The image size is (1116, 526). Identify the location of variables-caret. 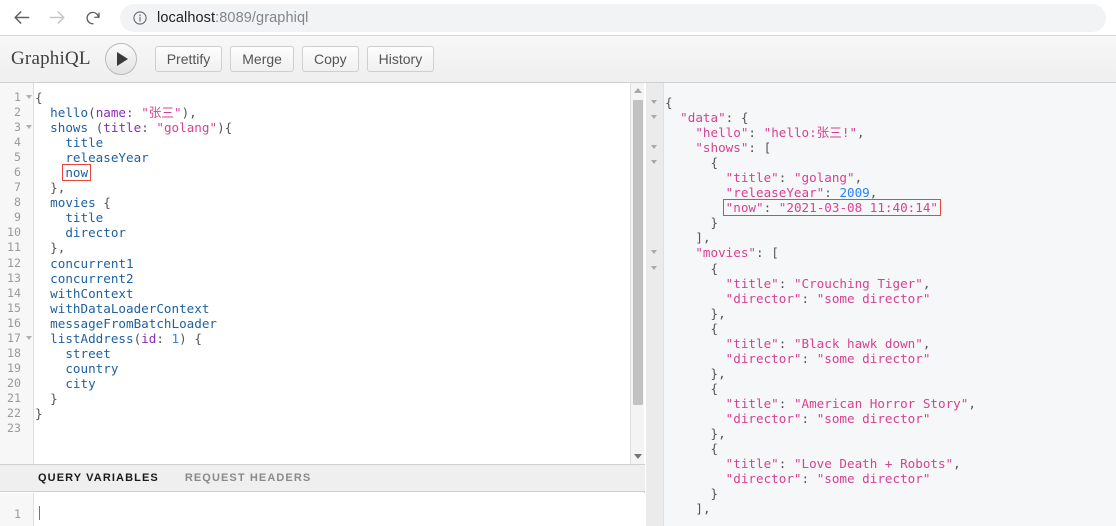
(39, 513).